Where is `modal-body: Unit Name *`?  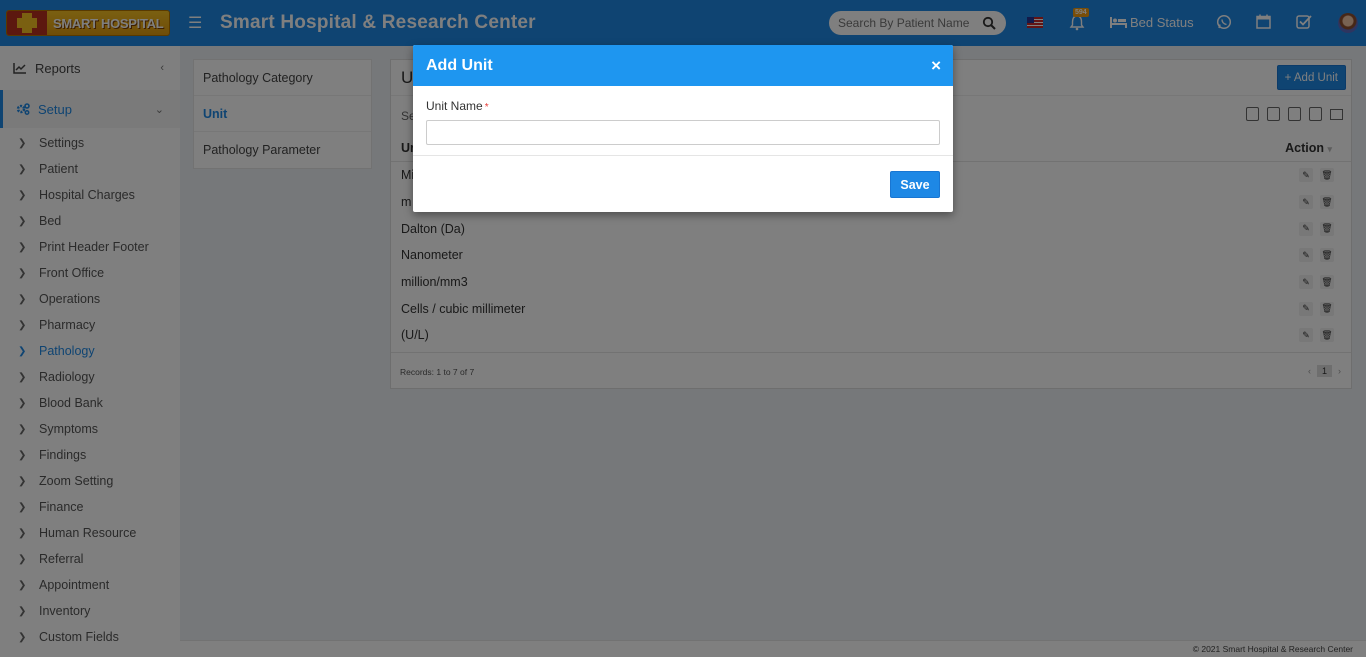
modal-body: Unit Name * is located at coordinates (683, 121).